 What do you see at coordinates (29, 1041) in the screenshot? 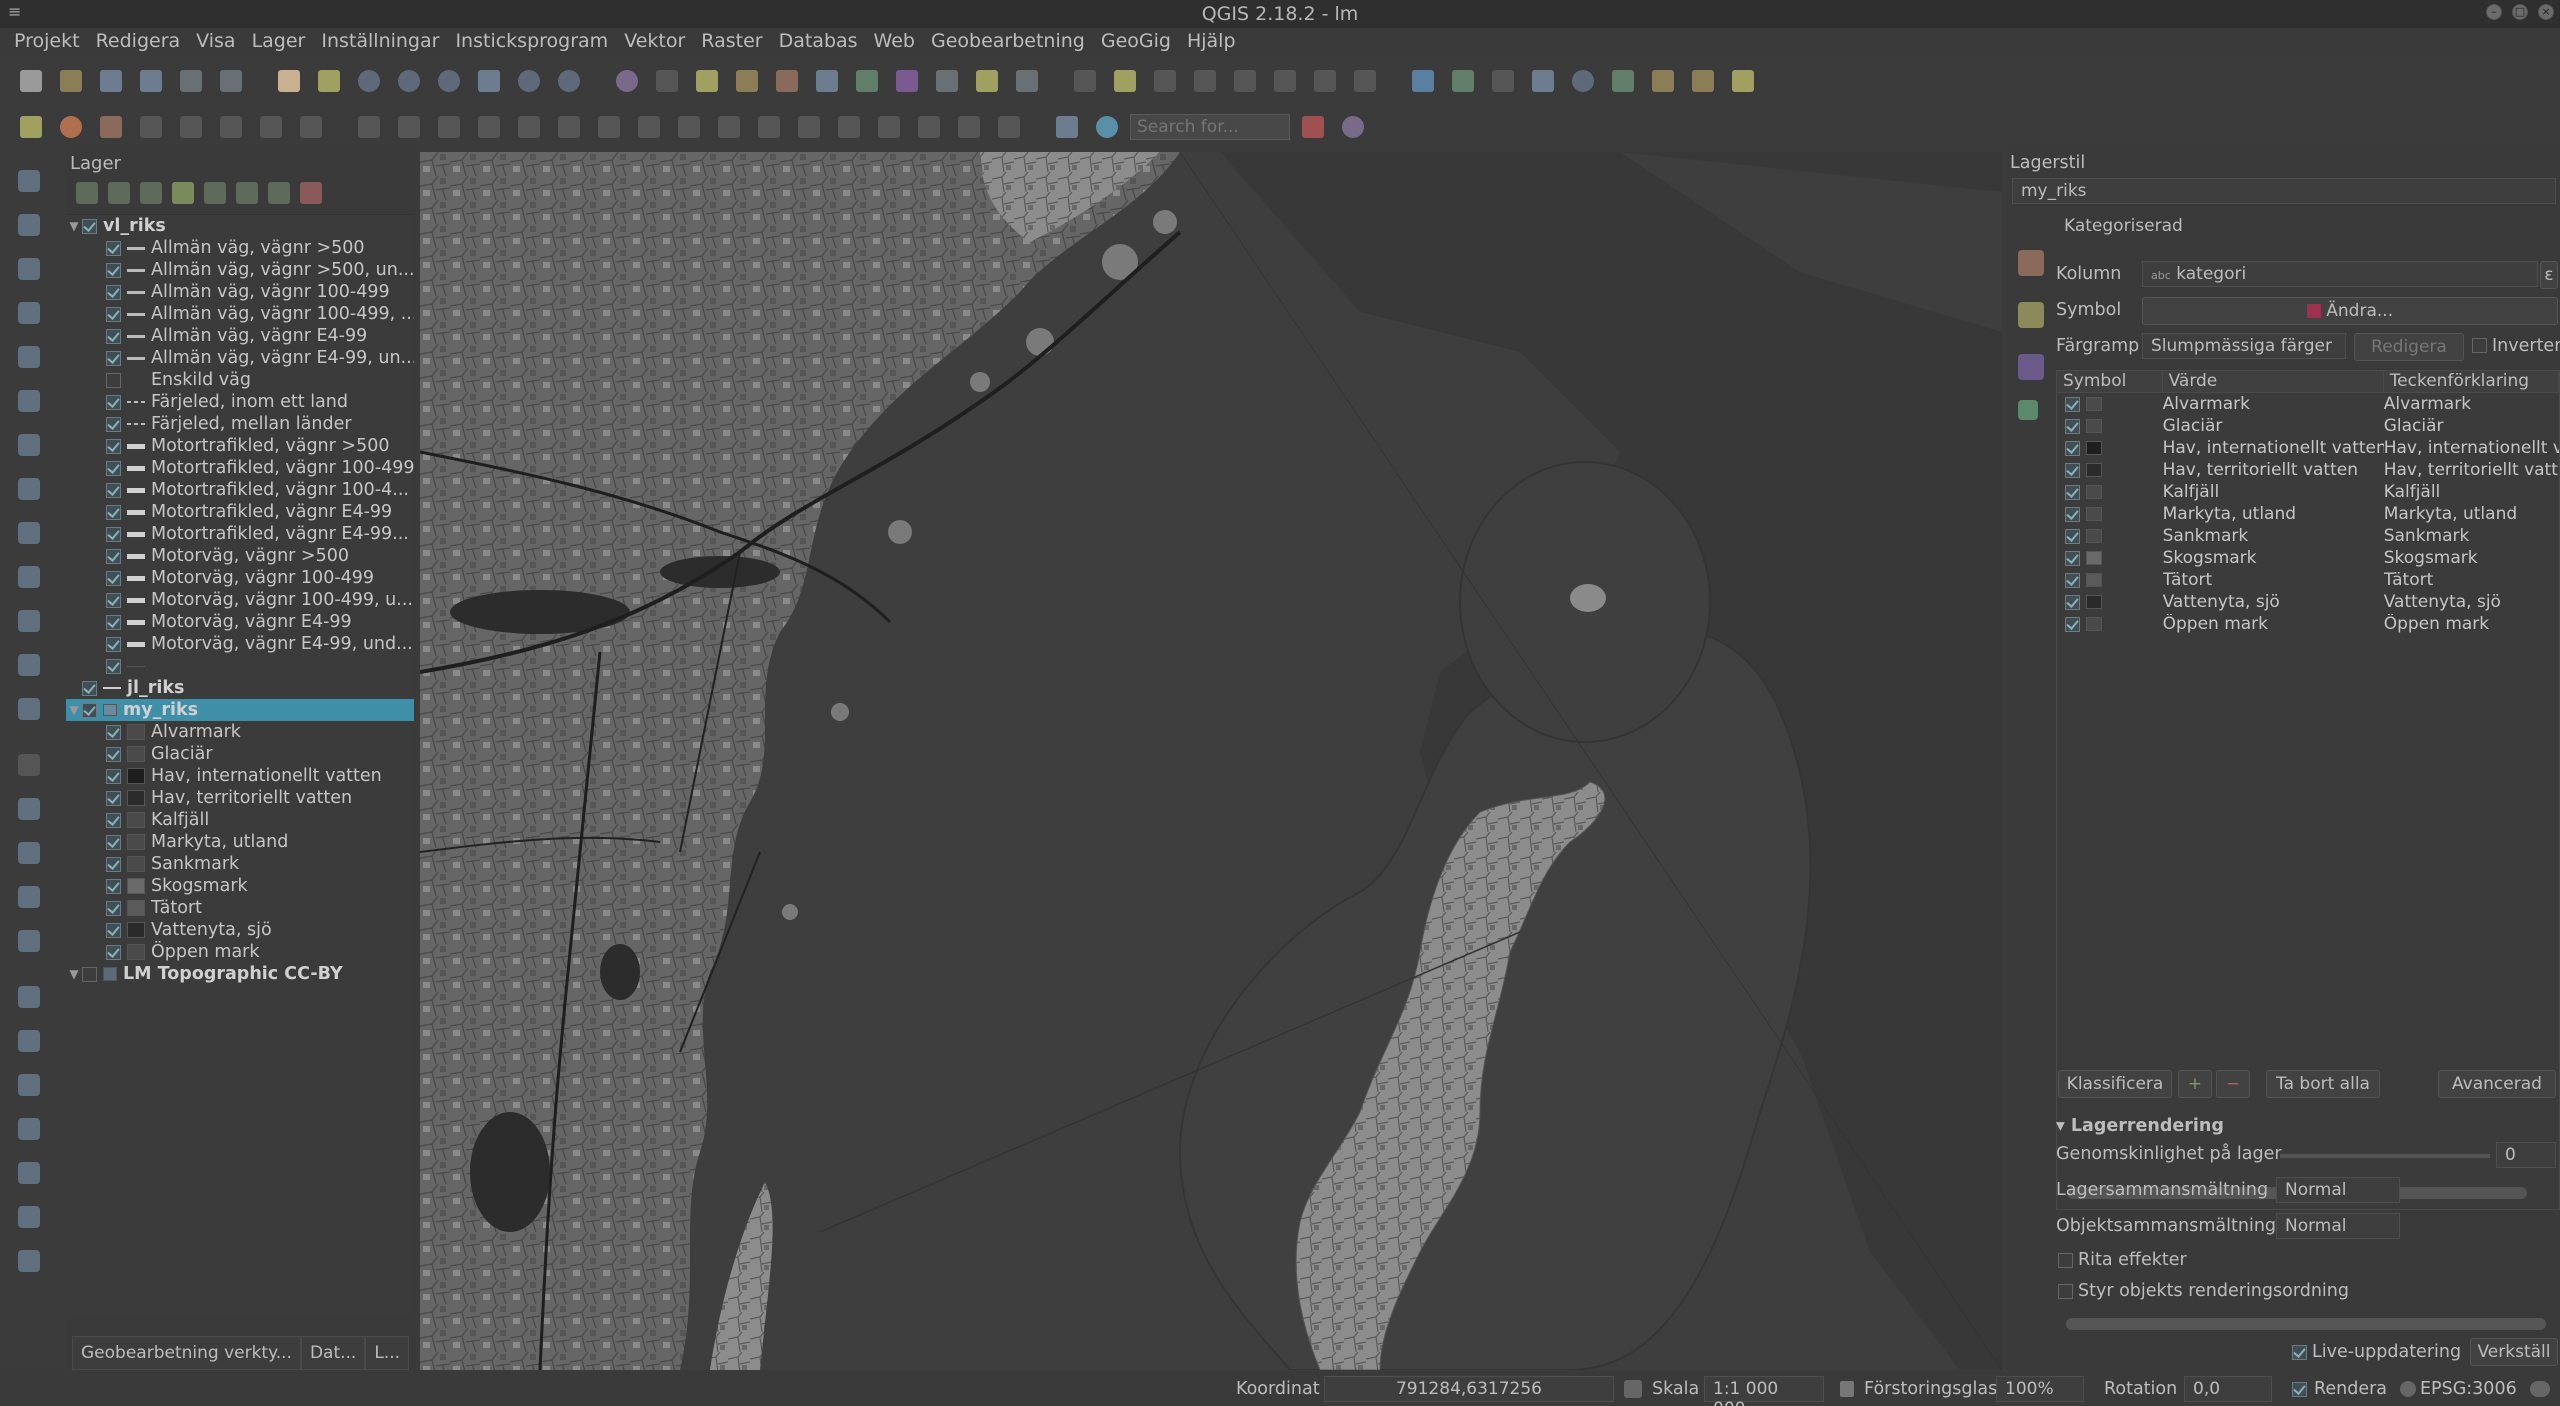
I see `add-map-a-button` at bounding box center [29, 1041].